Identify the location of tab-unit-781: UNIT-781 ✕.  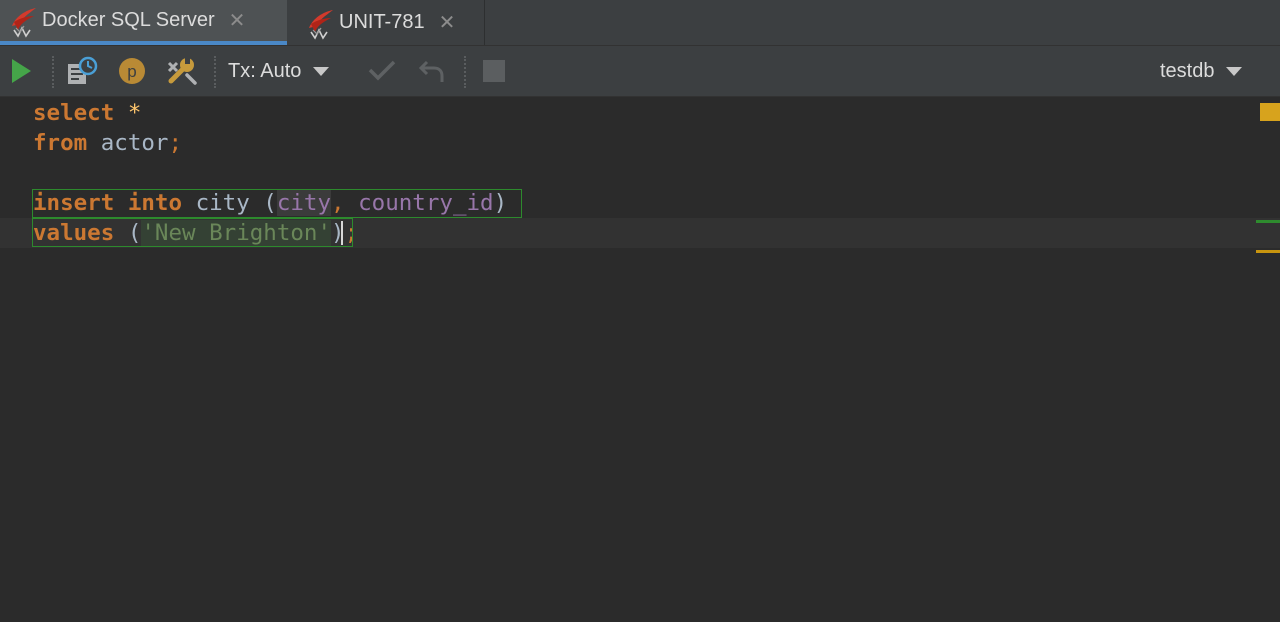
(386, 22).